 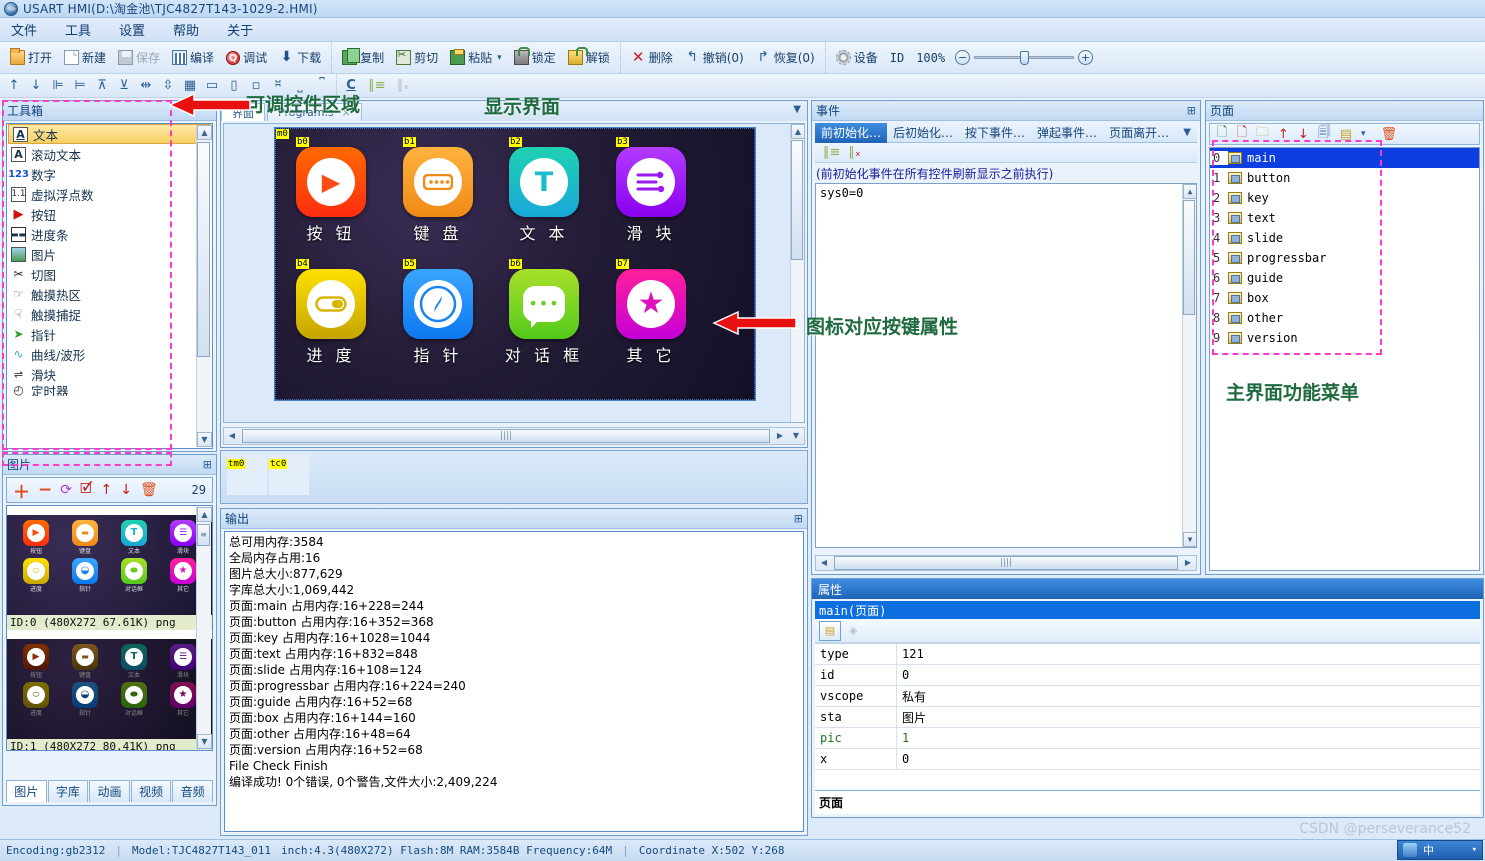 What do you see at coordinates (203, 535) in the screenshot?
I see `scroll-thumb: ≡` at bounding box center [203, 535].